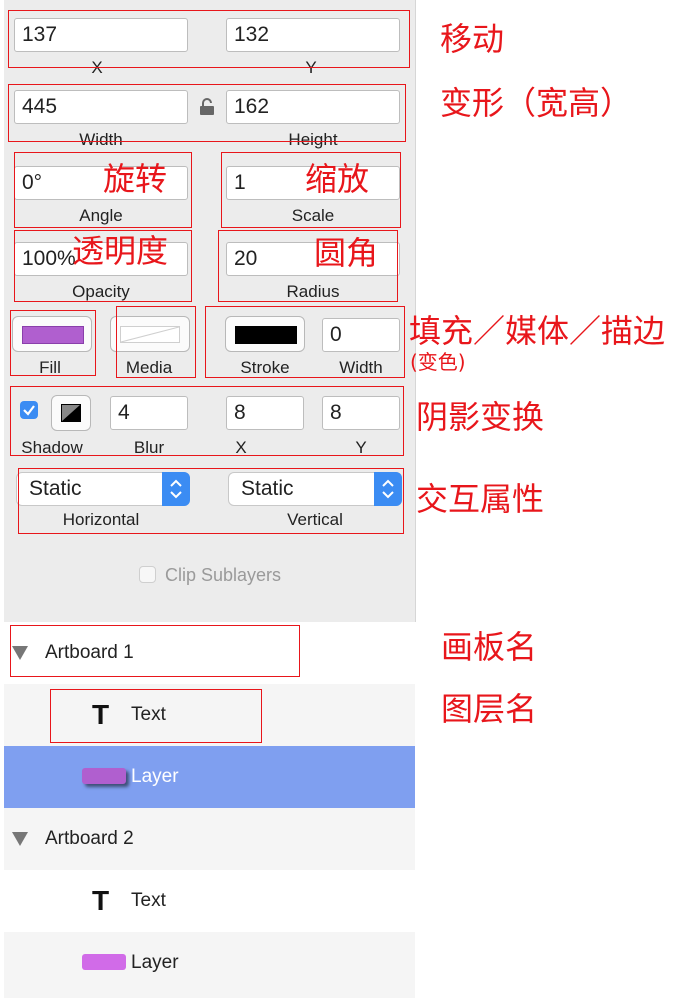 Image resolution: width=678 pixels, height=998 pixels. Describe the element at coordinates (480, 499) in the screenshot. I see `annotation-label-interaction: 交互属性` at that location.